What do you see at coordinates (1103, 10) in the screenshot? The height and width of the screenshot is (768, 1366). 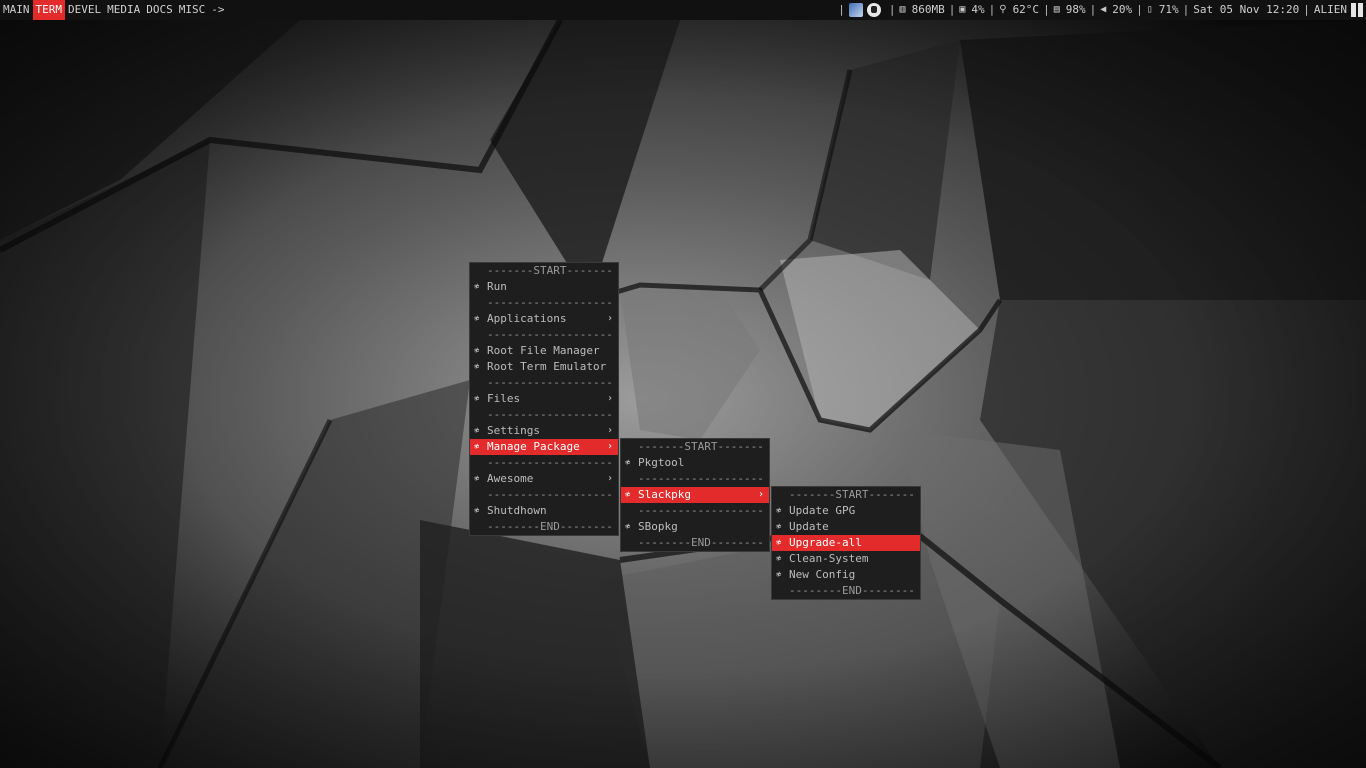 I see `volume-icon: ◀` at bounding box center [1103, 10].